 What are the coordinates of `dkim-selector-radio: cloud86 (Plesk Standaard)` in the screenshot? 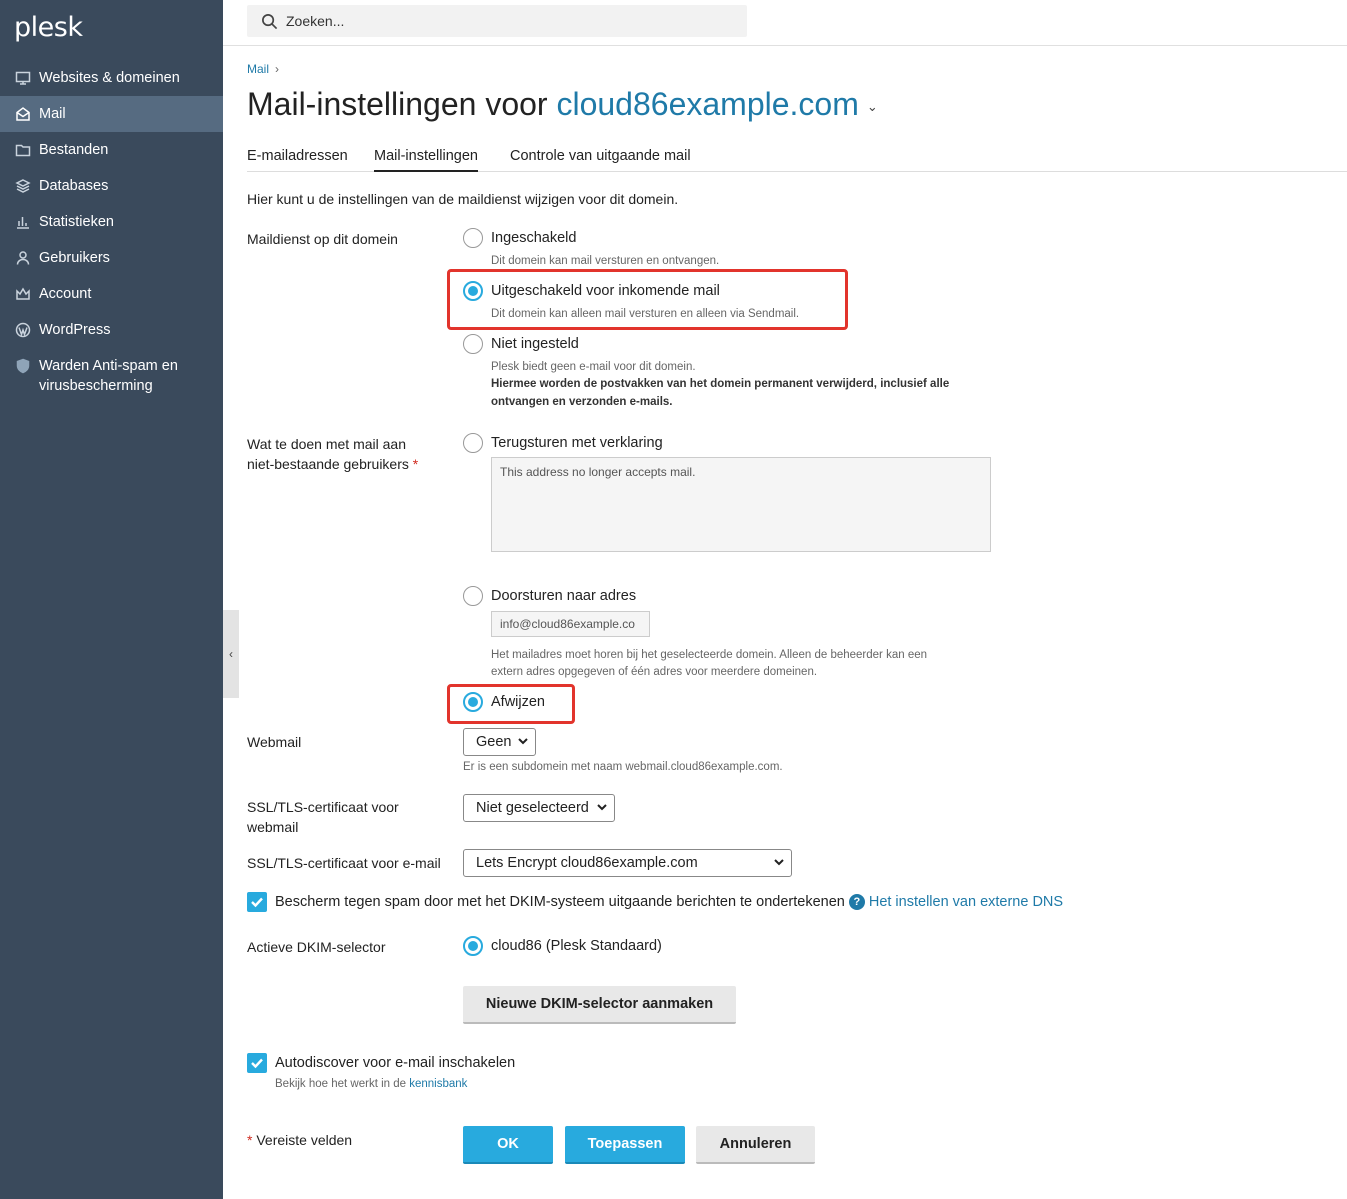 It's located at (562, 946).